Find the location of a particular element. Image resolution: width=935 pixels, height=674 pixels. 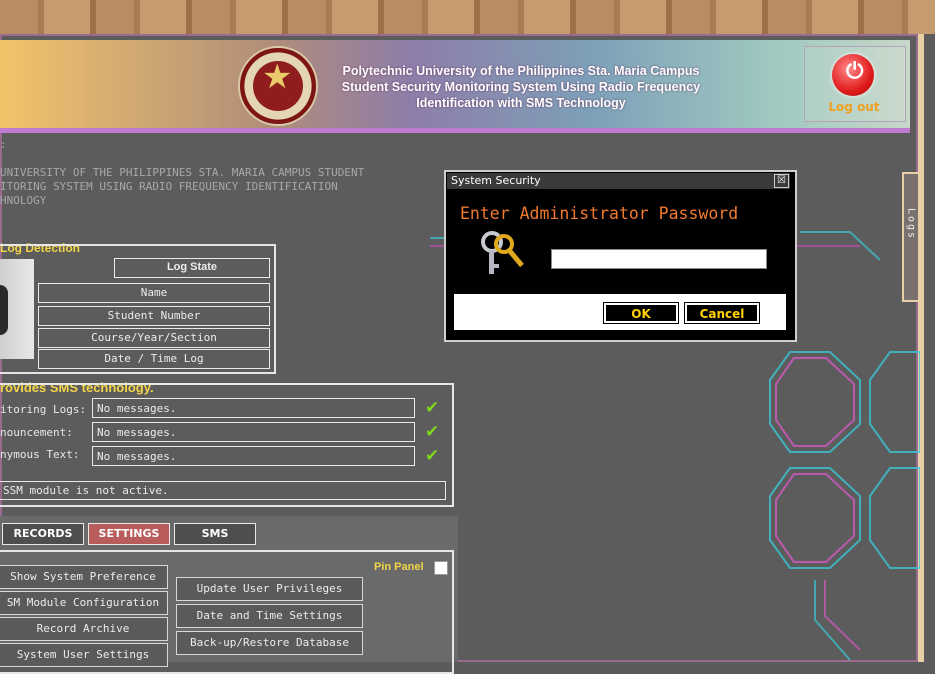

sms-row-label: nymous Text: is located at coordinates (40, 454).